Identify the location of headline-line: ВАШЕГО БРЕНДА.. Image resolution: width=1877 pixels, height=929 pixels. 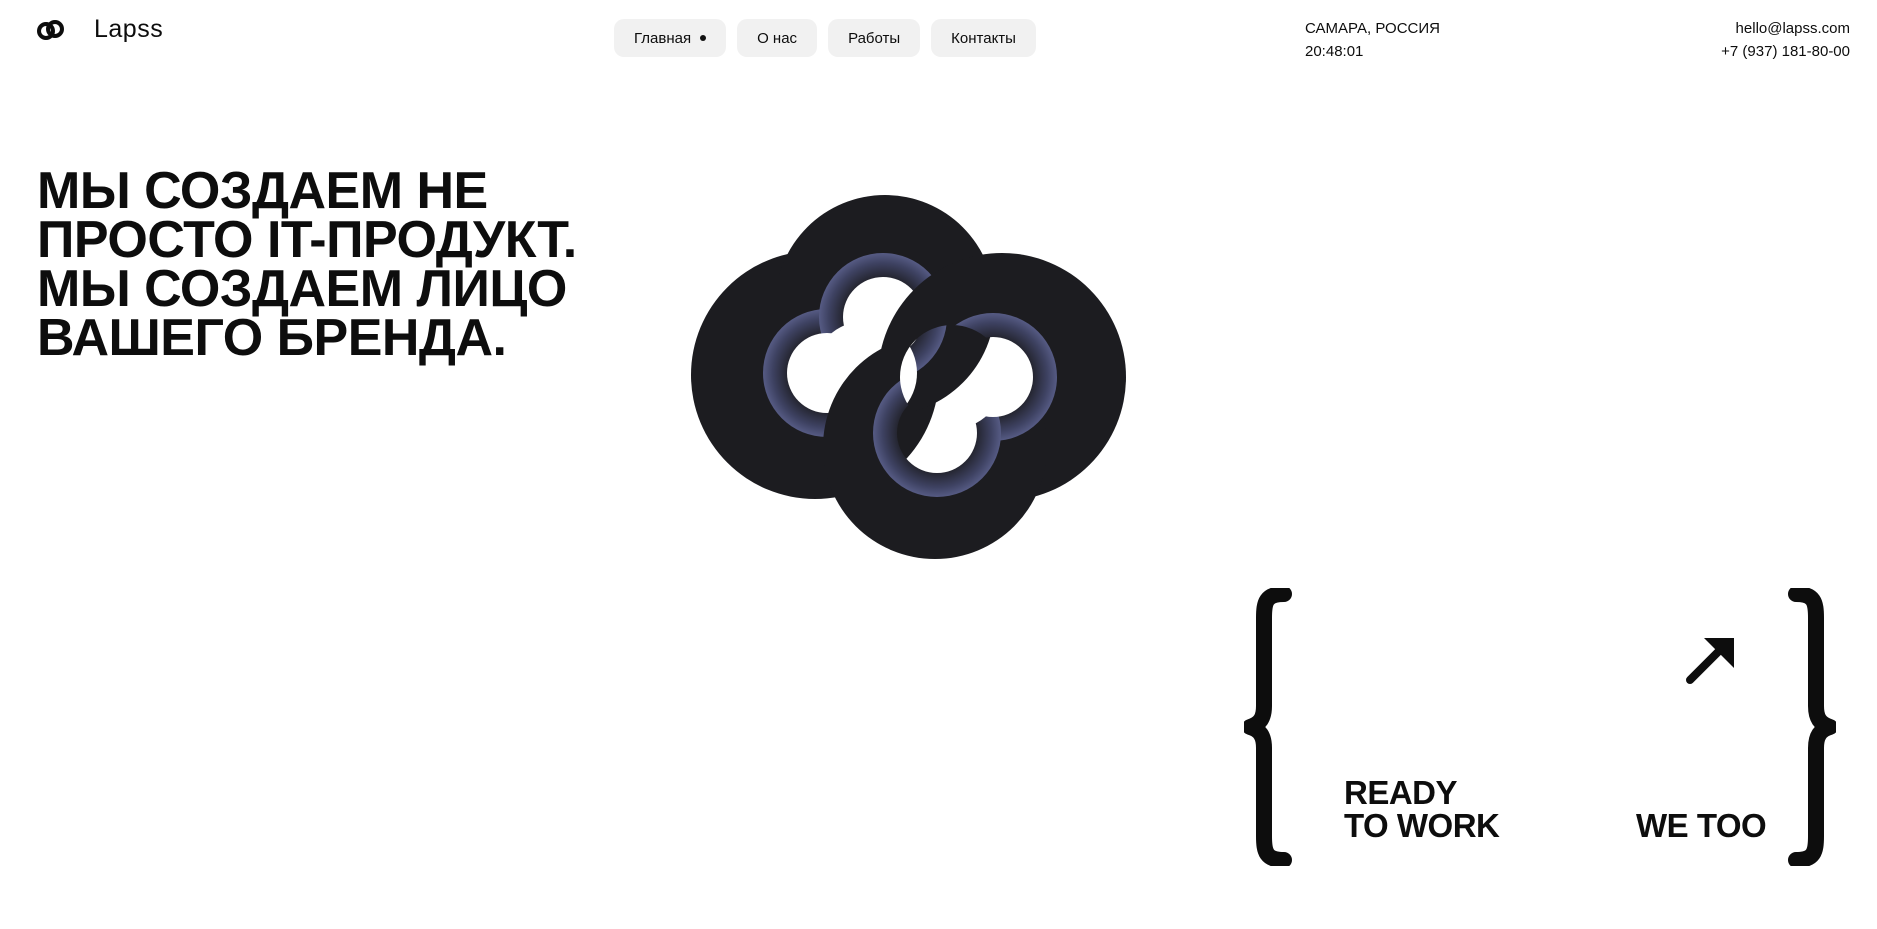
(272, 338).